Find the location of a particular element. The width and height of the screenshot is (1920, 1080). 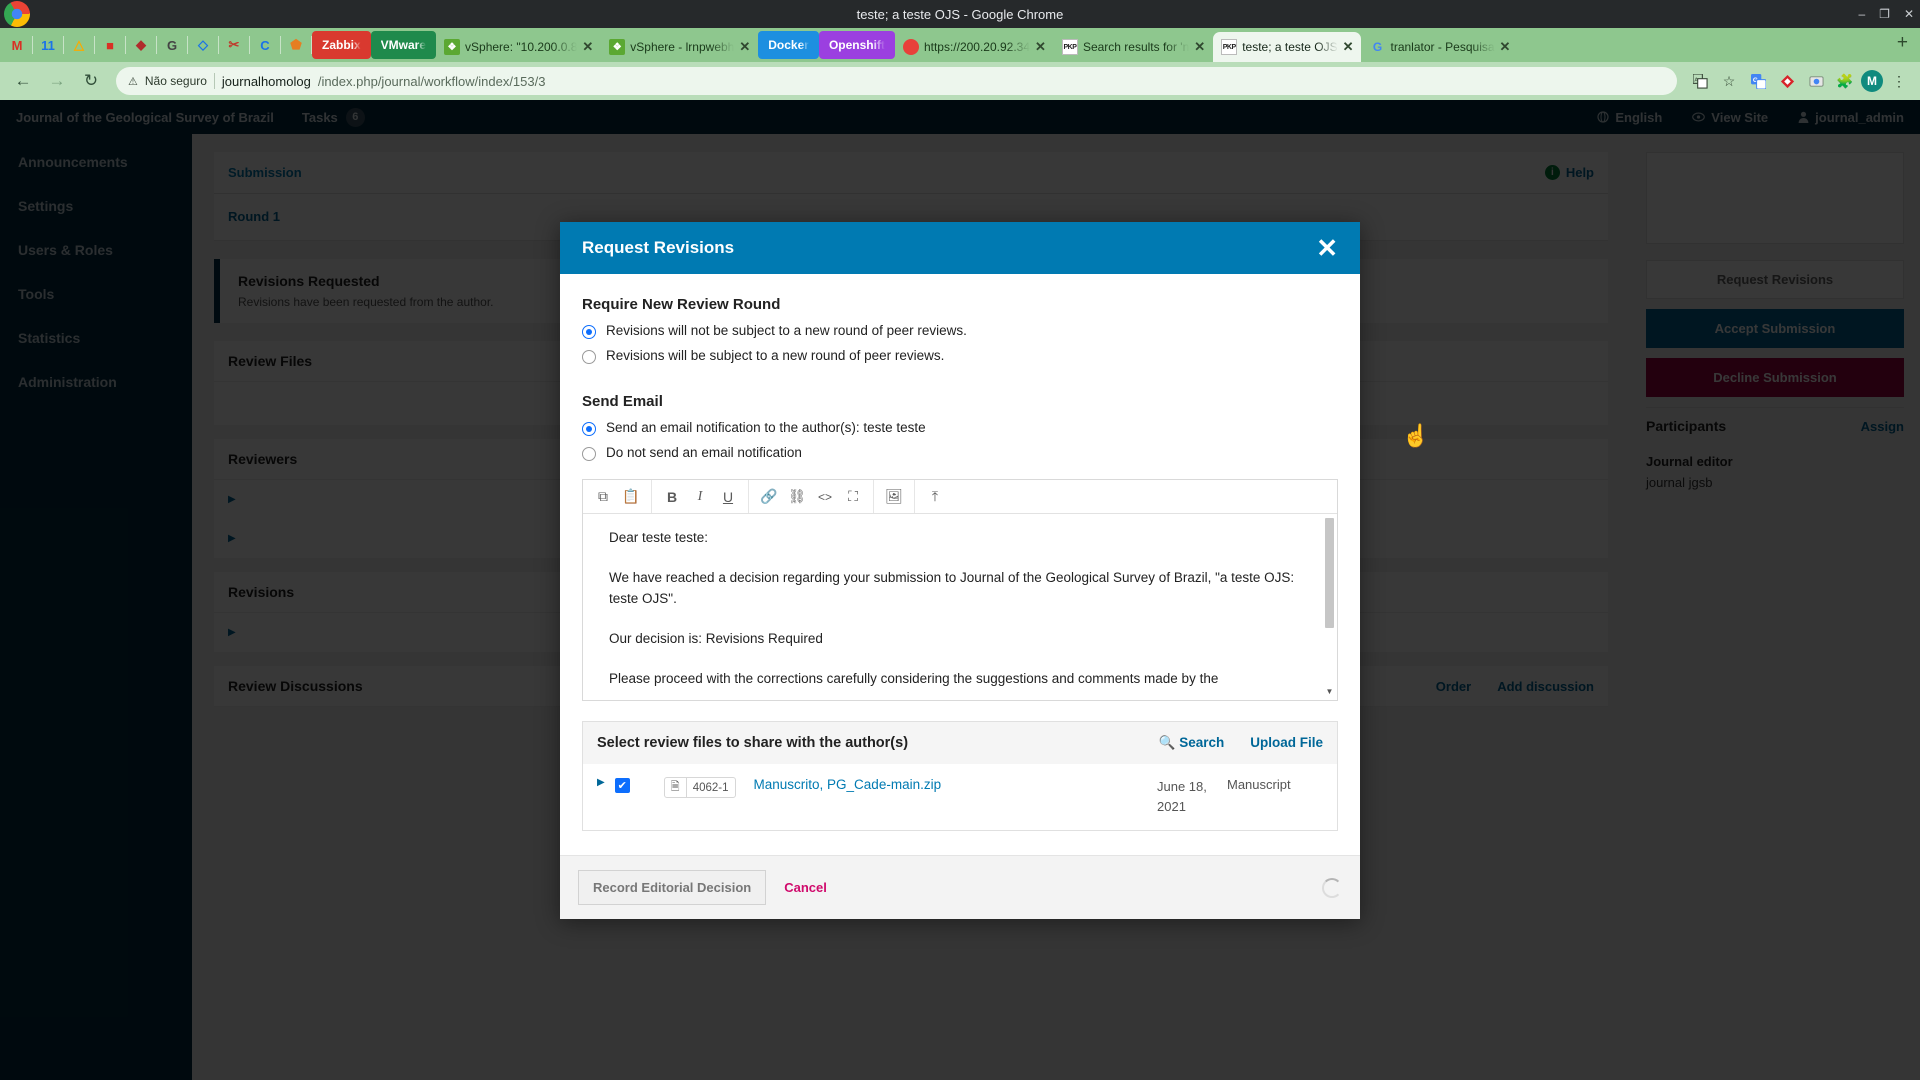

bookmark-star-icon: ☆ is located at coordinates (1729, 81).